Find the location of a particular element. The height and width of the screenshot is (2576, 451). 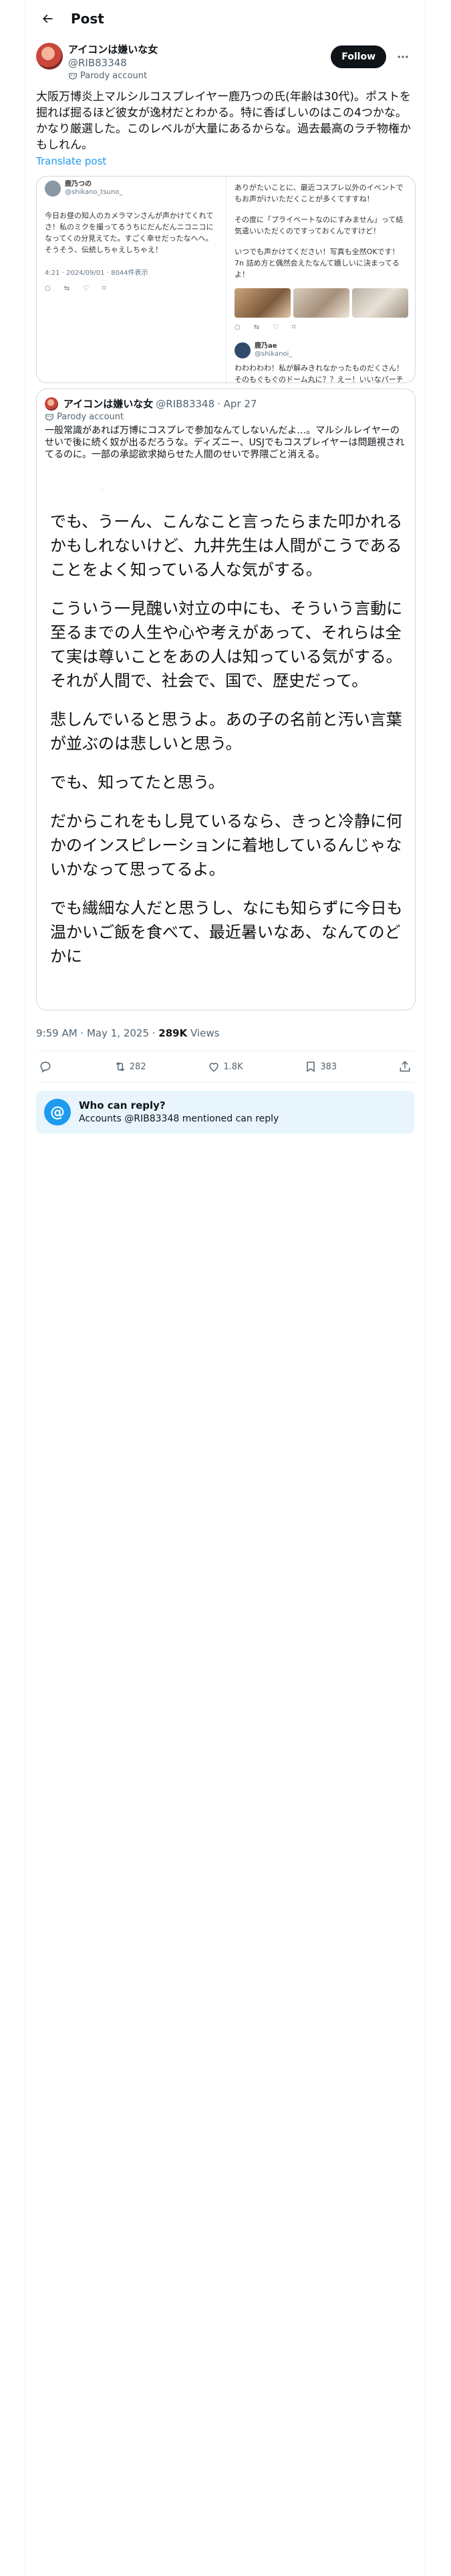

author-info: アイコンは嫌いな女 @RIB83348 Parody account is located at coordinates (199, 62).